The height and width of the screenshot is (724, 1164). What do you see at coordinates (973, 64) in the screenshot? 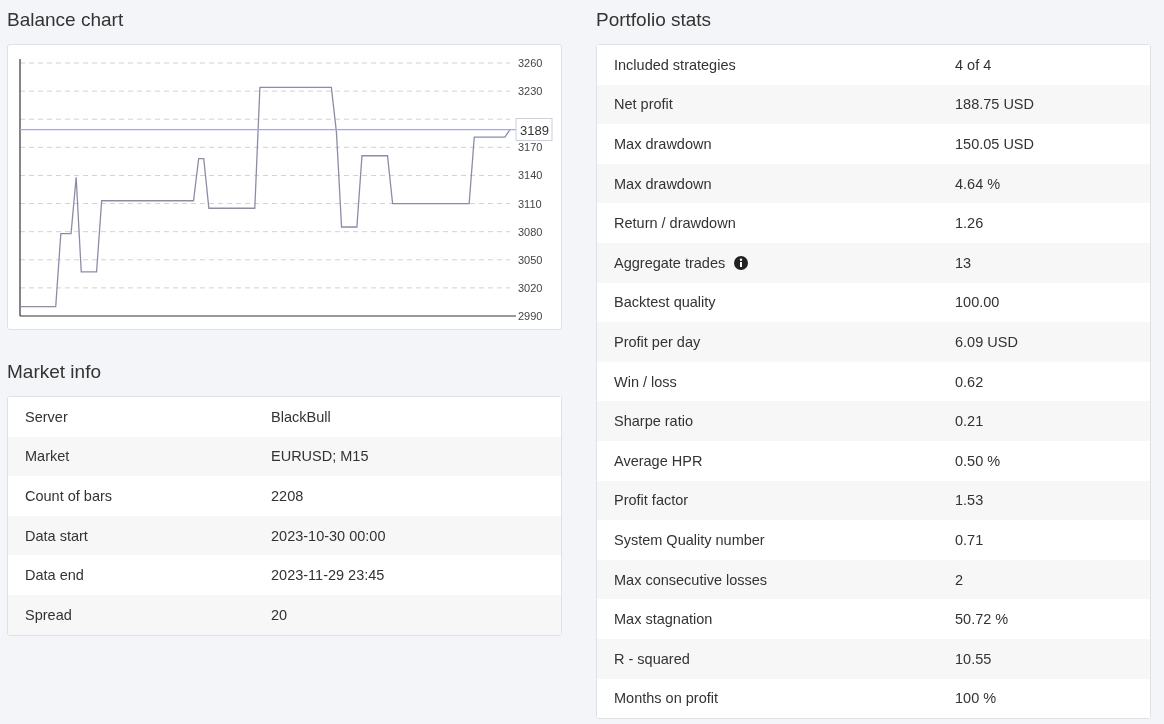
I see `row-value: 4 of 4` at bounding box center [973, 64].